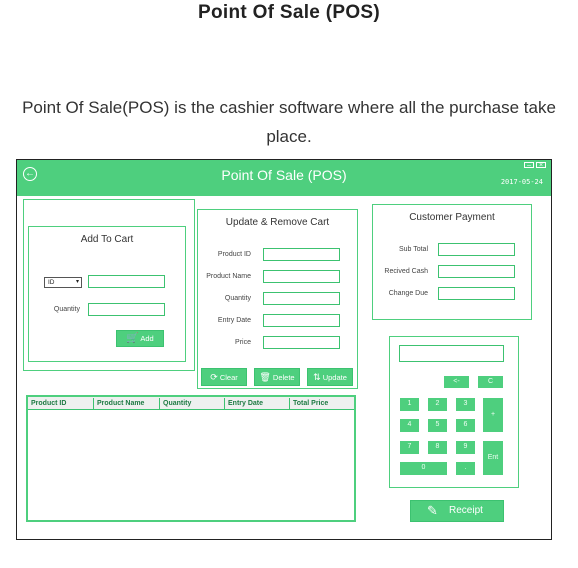  What do you see at coordinates (437, 404) in the screenshot?
I see `key-2: 2` at bounding box center [437, 404].